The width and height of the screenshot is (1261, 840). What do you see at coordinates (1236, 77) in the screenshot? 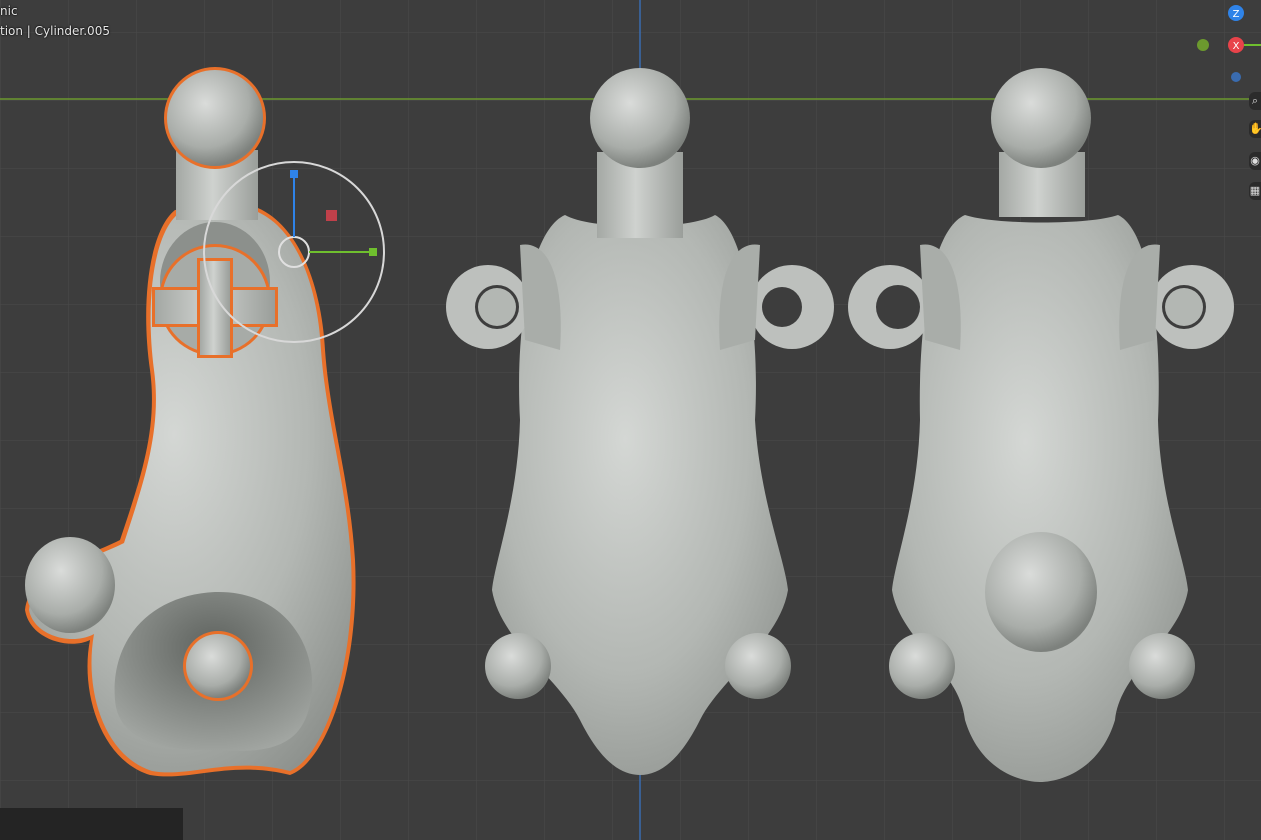
I see `neg-z-axis-handle` at bounding box center [1236, 77].